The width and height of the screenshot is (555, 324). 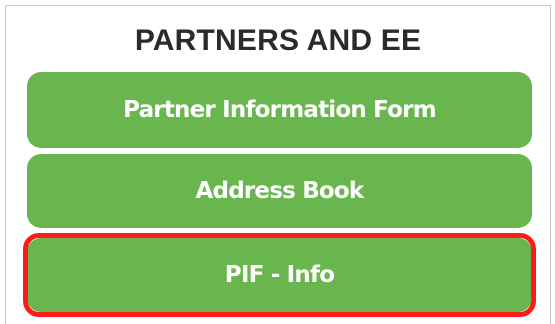 I want to click on partner-information-form-label: Partner Information Form, so click(x=280, y=110).